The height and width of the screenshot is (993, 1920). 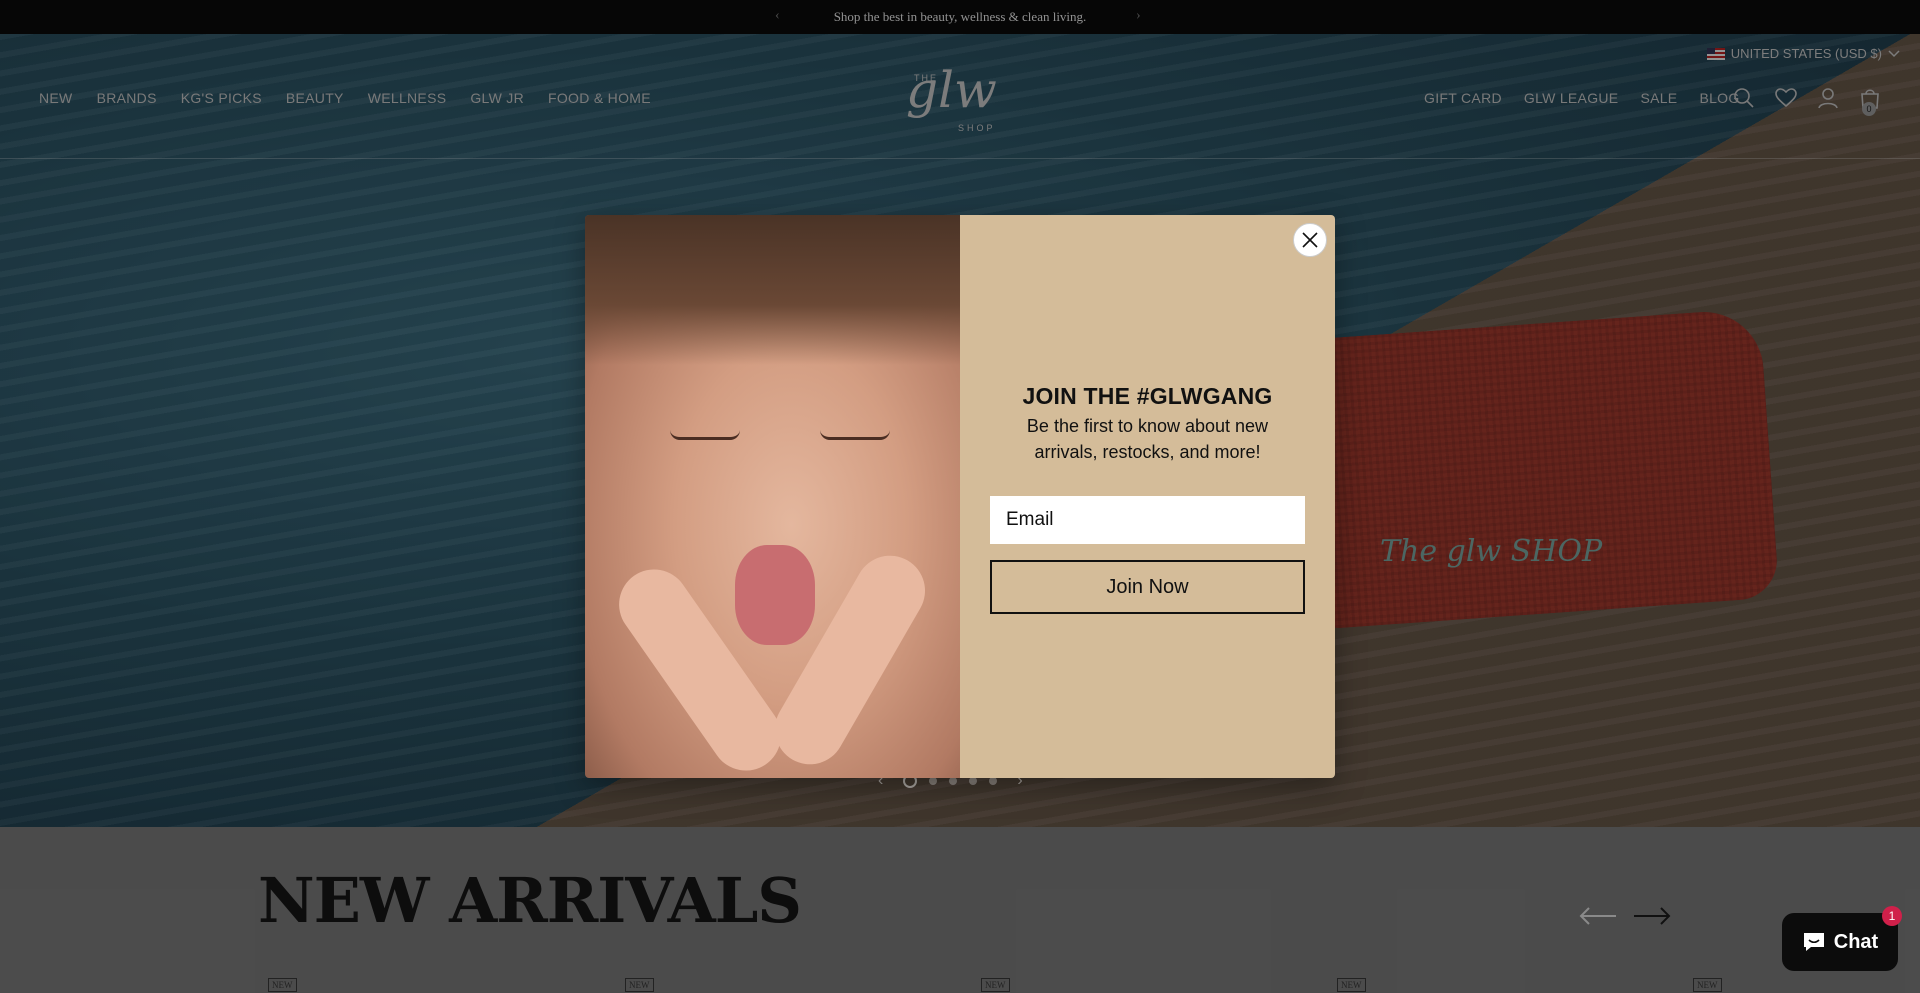 I want to click on chat-bubble-icon, so click(x=1813, y=942).